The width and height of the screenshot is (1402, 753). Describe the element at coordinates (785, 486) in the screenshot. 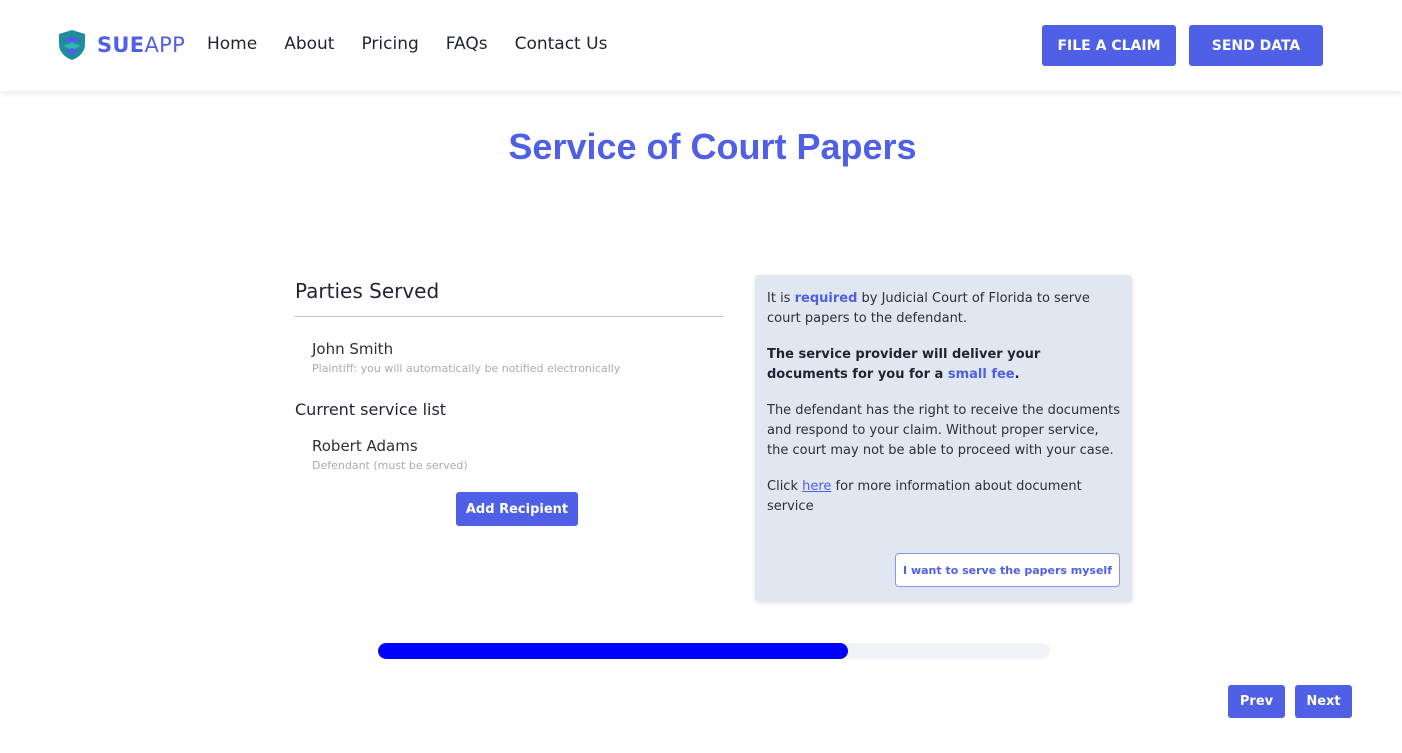

I see `info-p4-pre: Click` at that location.